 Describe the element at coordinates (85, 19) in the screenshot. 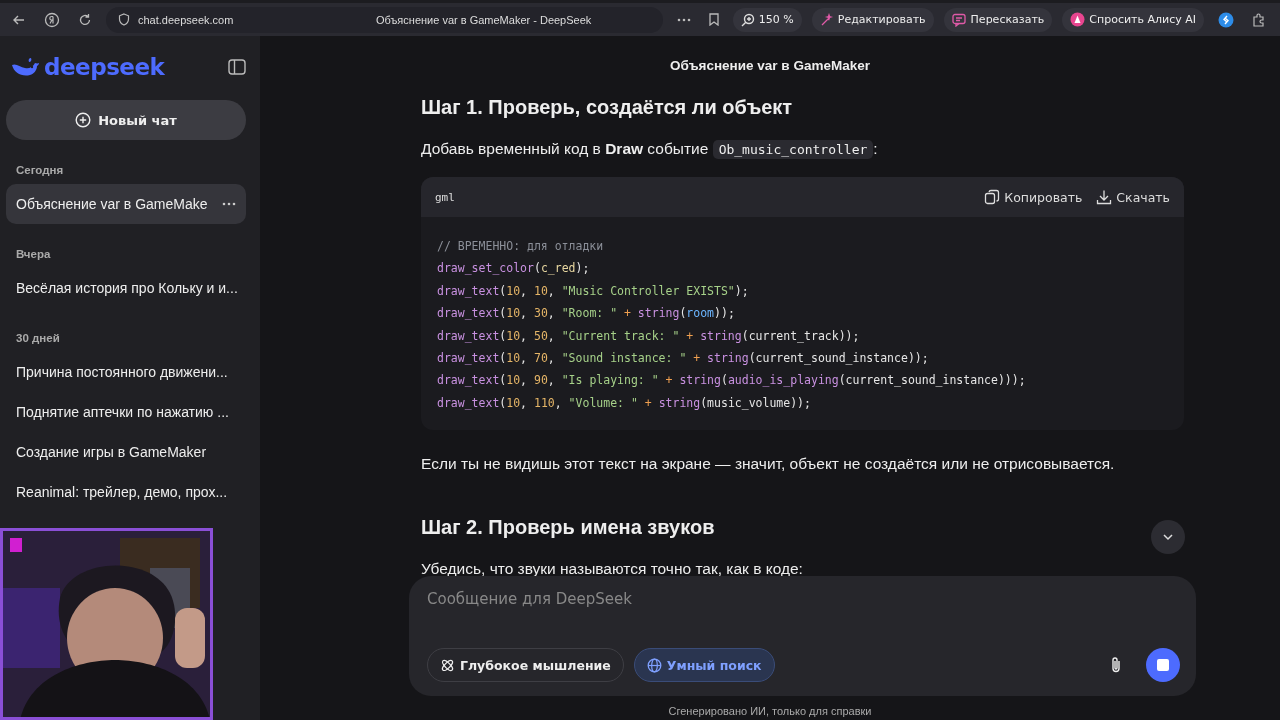

I see `reload-icon` at that location.